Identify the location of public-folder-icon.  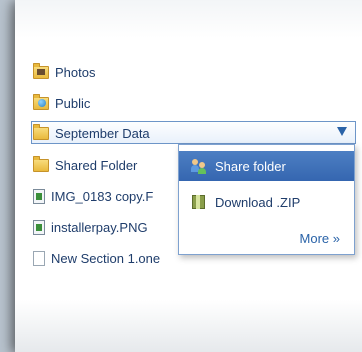
(41, 101).